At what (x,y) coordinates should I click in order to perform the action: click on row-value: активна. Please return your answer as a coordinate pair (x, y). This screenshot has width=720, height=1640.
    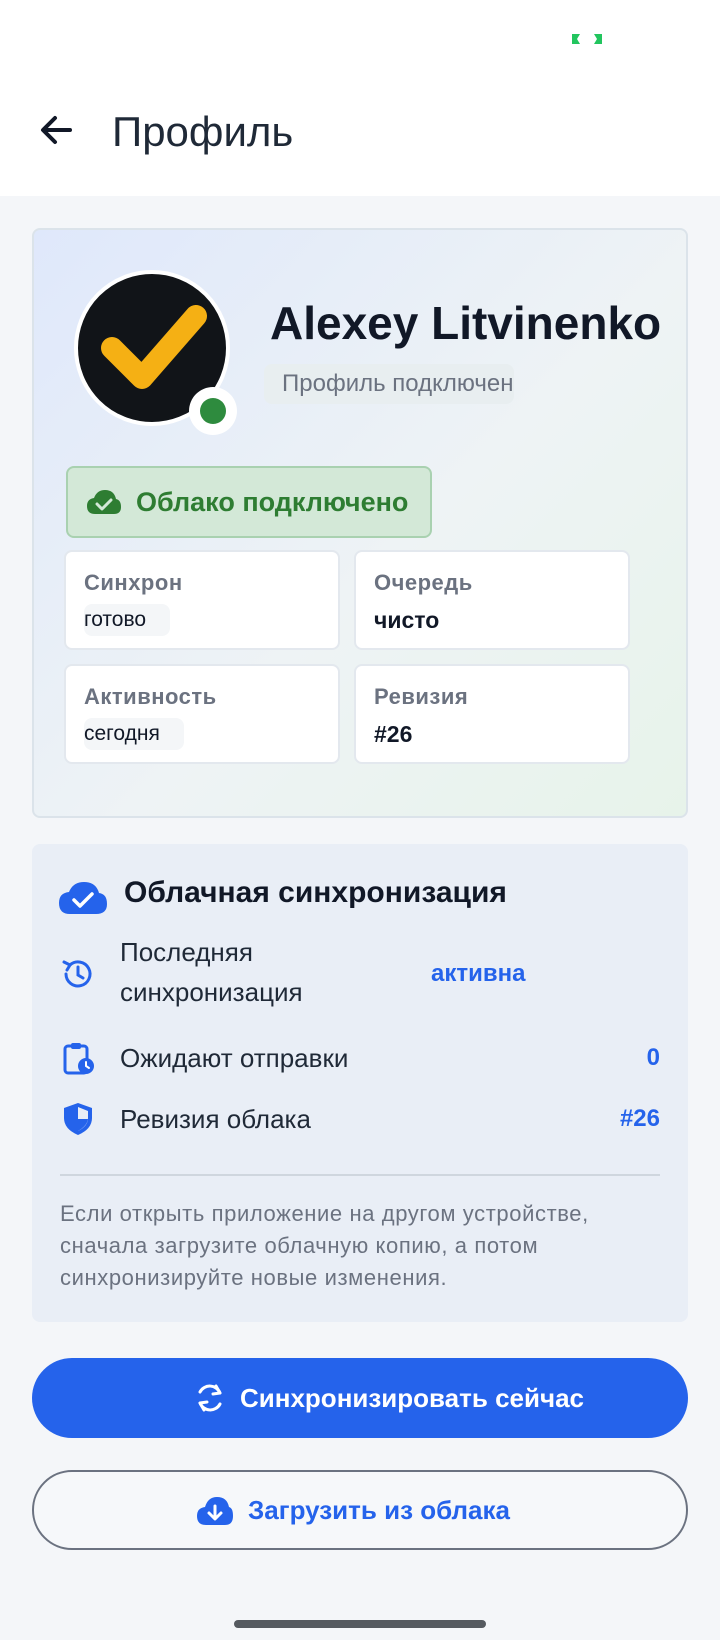
    Looking at the image, I should click on (478, 973).